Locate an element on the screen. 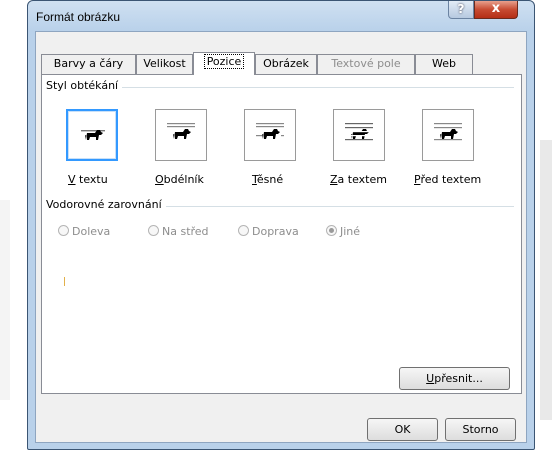  tab-colors-lines: Barvy a čáry is located at coordinates (88, 64).